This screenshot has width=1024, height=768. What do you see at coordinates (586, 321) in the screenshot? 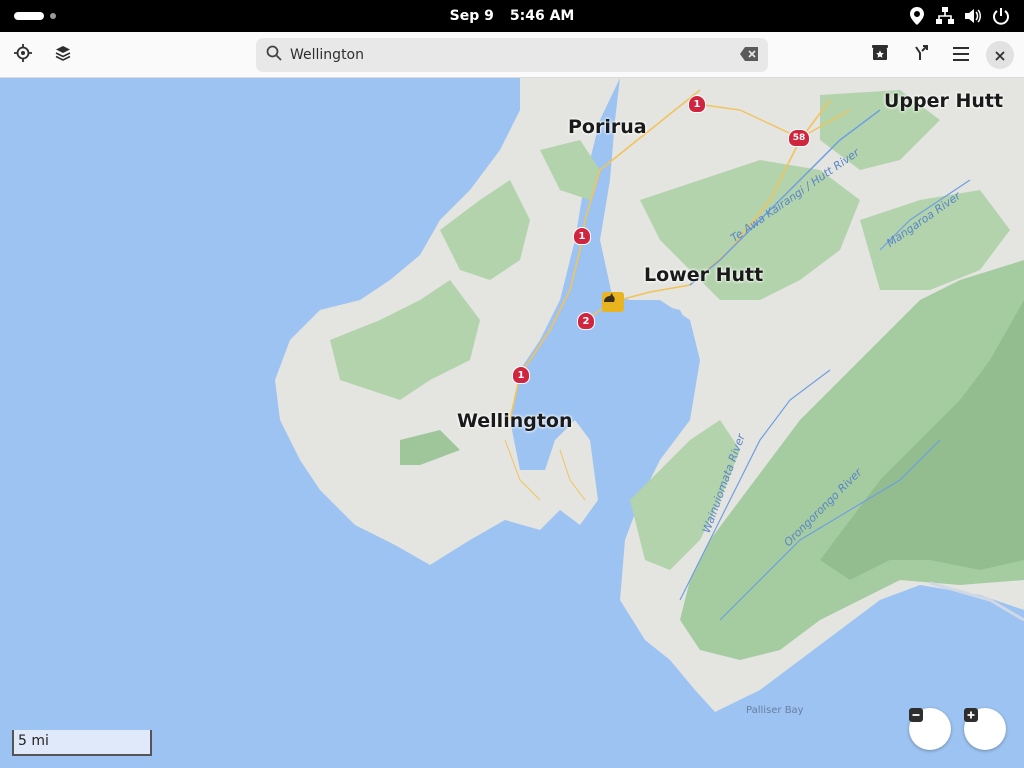
I see `highway-shield: 2` at bounding box center [586, 321].